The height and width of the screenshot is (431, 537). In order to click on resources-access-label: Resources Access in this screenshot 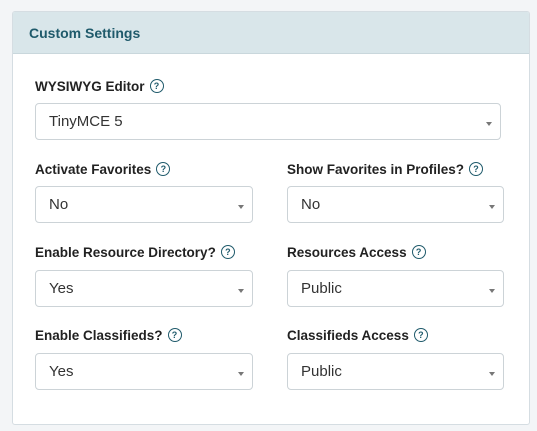, I will do `click(347, 252)`.